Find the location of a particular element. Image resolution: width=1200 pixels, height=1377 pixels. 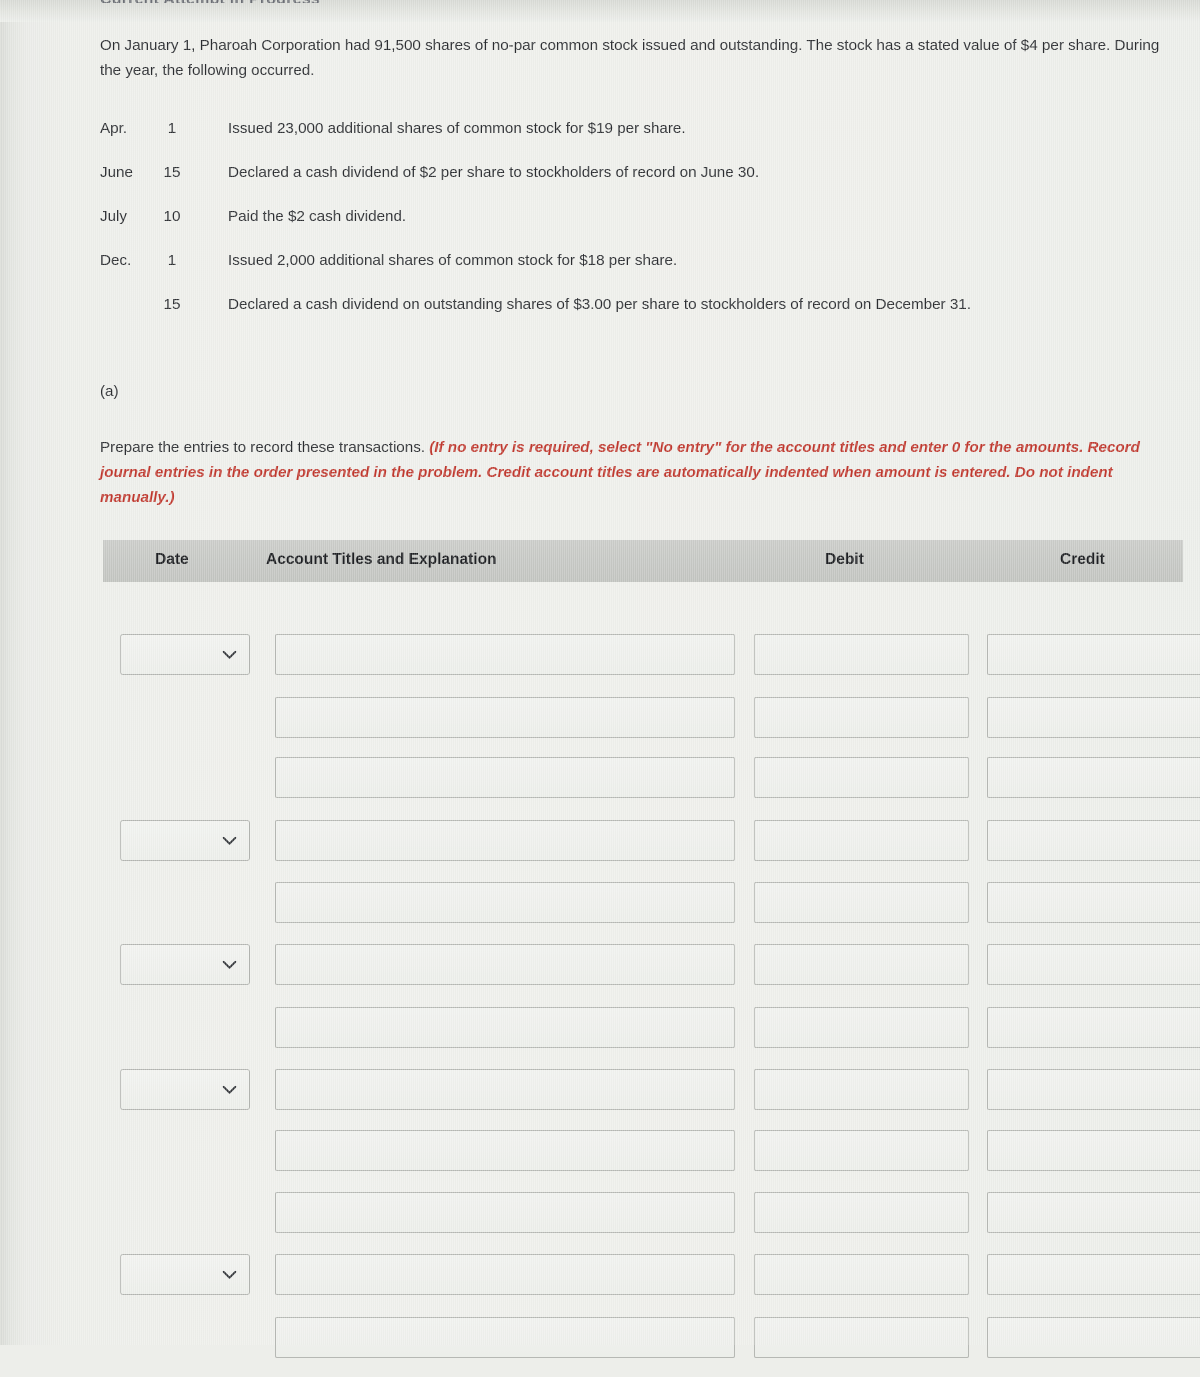

transaction-day: 10 is located at coordinates (172, 216).